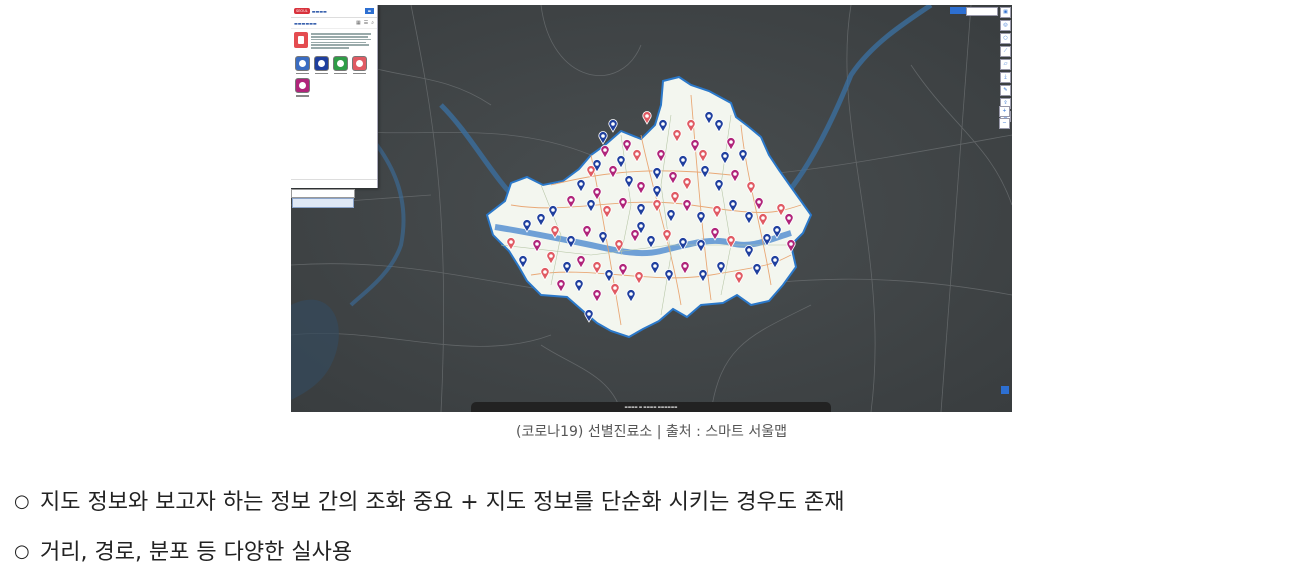 This screenshot has height=572, width=1295. I want to click on panel-footer, so click(334, 183).